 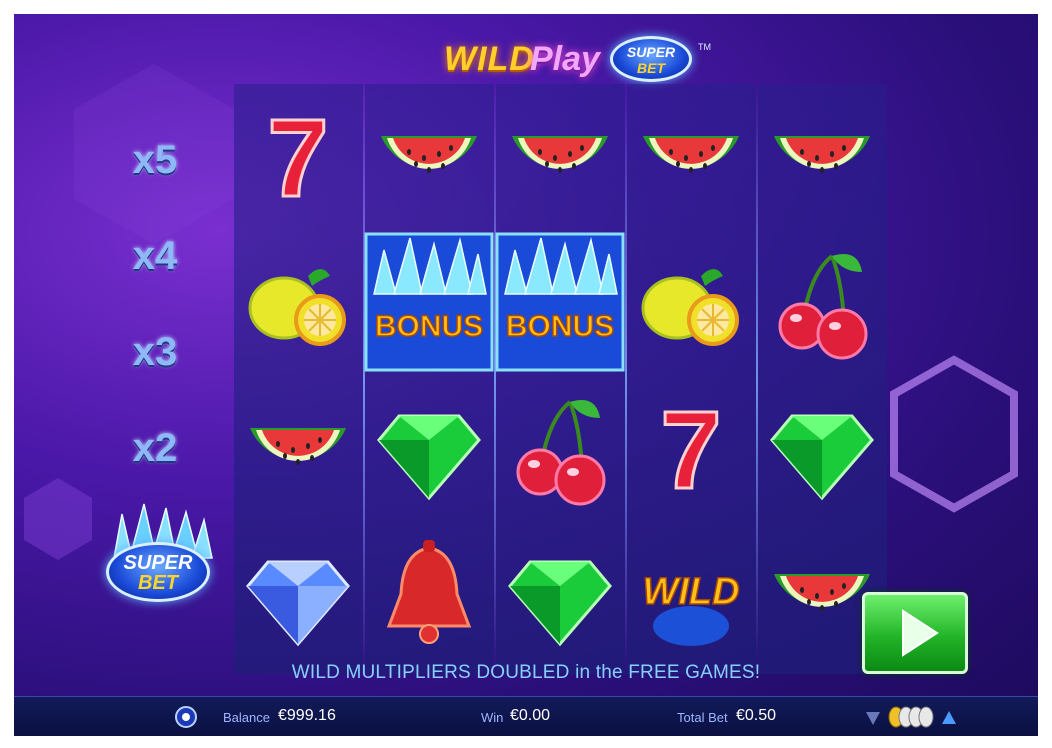 I want to click on win-value: €0.00, so click(x=530, y=715).